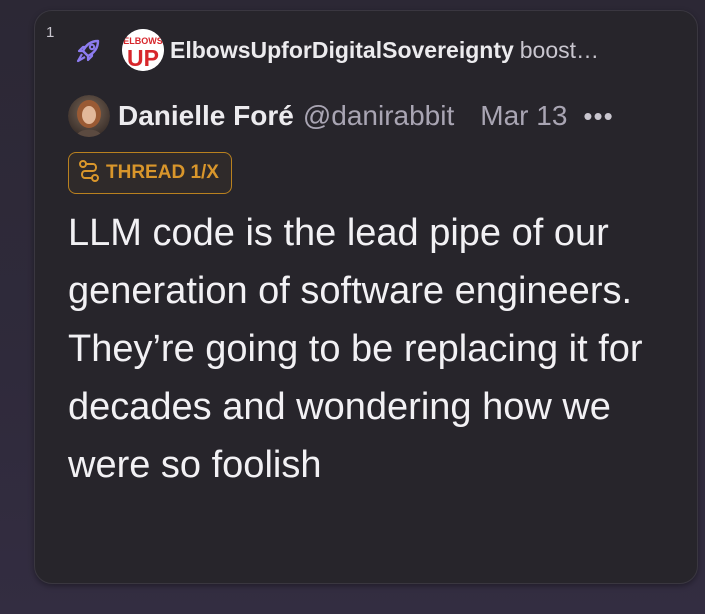 This screenshot has height=614, width=705. What do you see at coordinates (523, 116) in the screenshot?
I see `post-date: Mar 13` at bounding box center [523, 116].